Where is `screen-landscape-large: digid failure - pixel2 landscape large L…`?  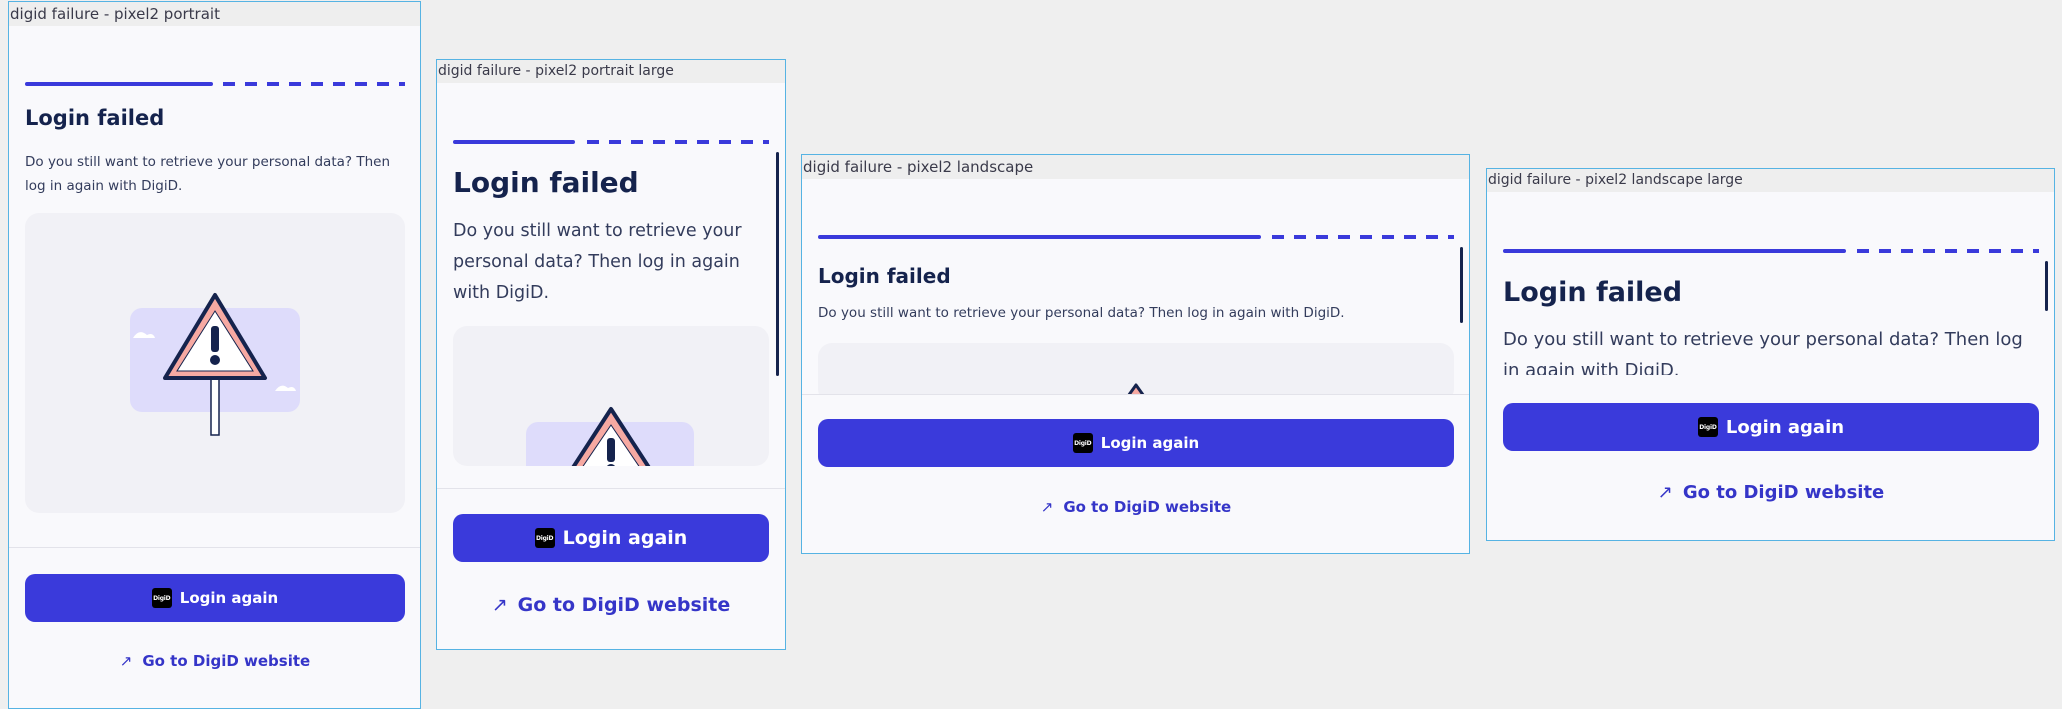
screen-landscape-large: digid failure - pixel2 landscape large L… is located at coordinates (1770, 354).